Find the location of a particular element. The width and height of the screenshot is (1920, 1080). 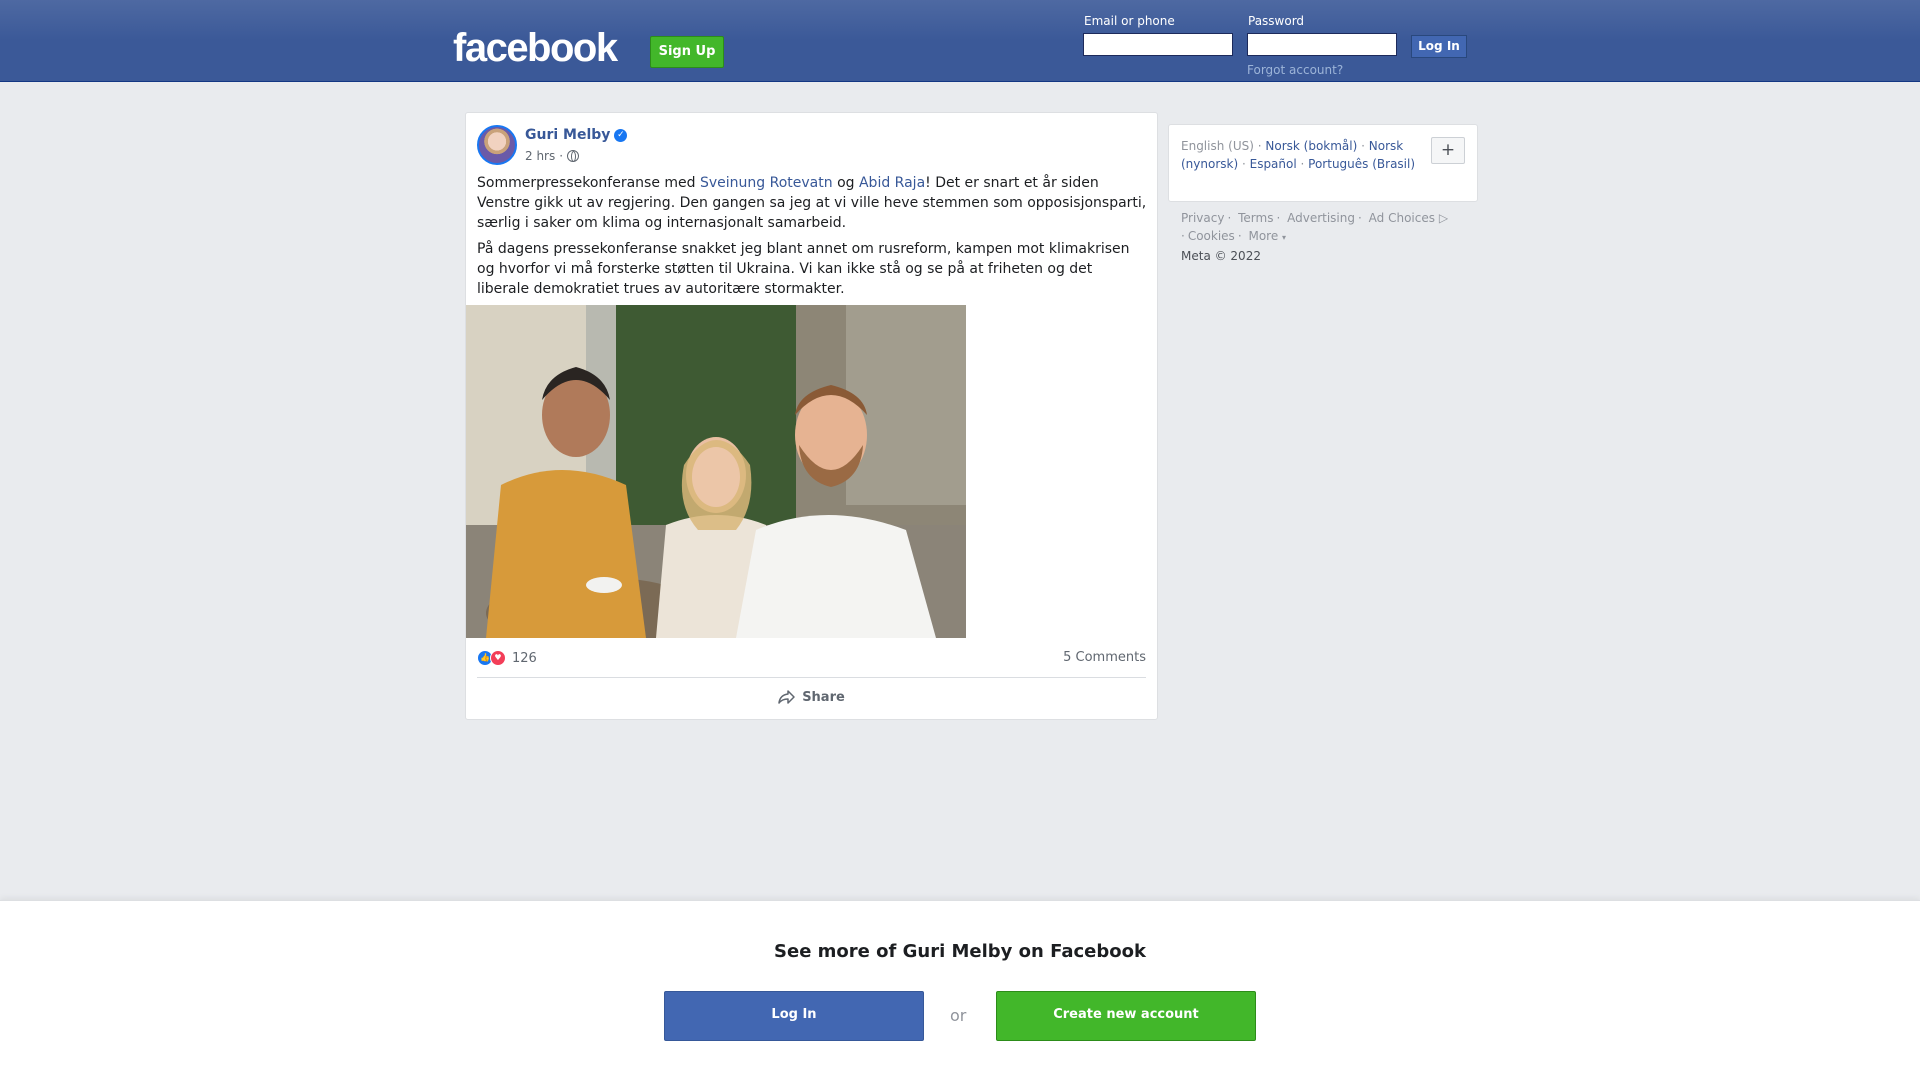

footer-link-privacy: Privacy is located at coordinates (1202, 218).